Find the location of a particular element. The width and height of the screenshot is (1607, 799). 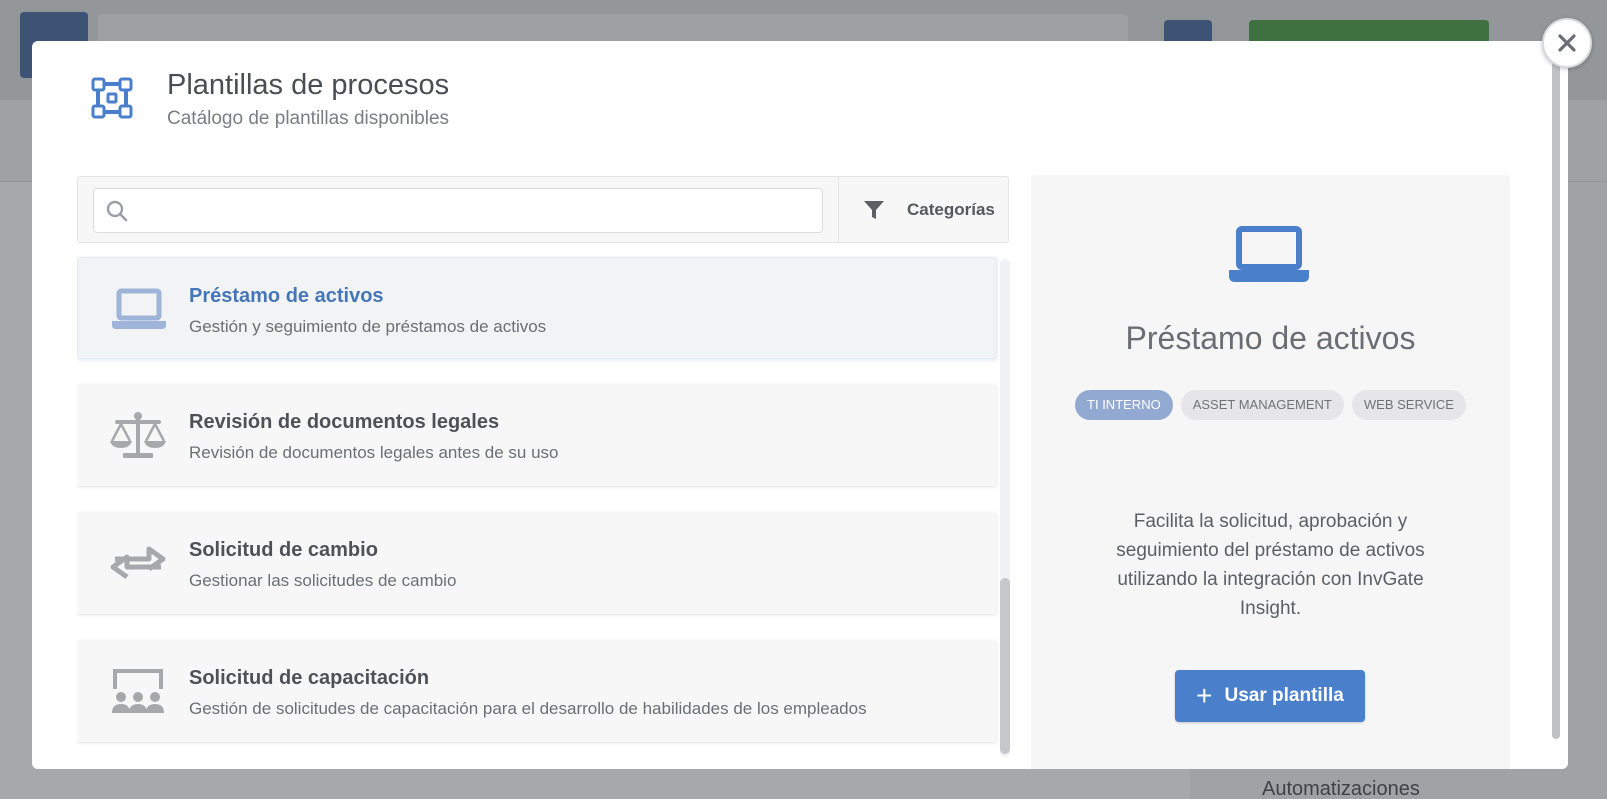

close-icon is located at coordinates (1567, 43).